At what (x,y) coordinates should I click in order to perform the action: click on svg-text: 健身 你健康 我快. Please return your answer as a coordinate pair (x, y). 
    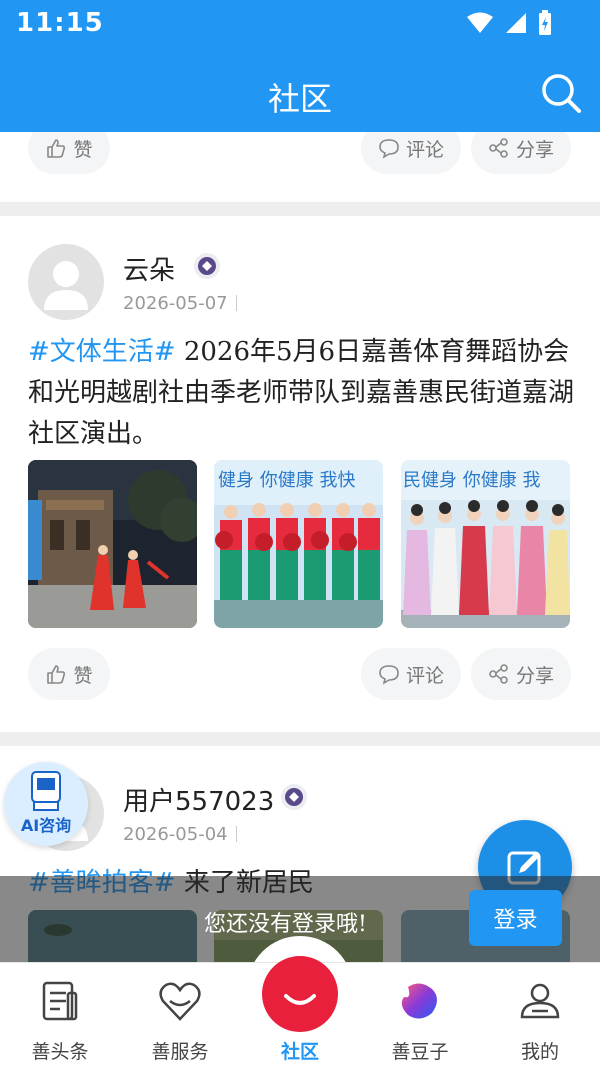
    Looking at the image, I should click on (286, 480).